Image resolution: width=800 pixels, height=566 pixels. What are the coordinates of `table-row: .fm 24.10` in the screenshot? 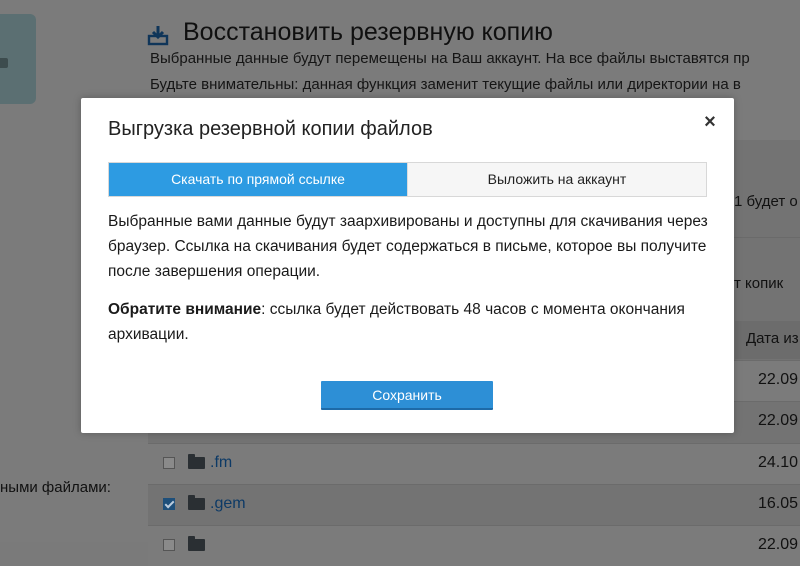 It's located at (474, 463).